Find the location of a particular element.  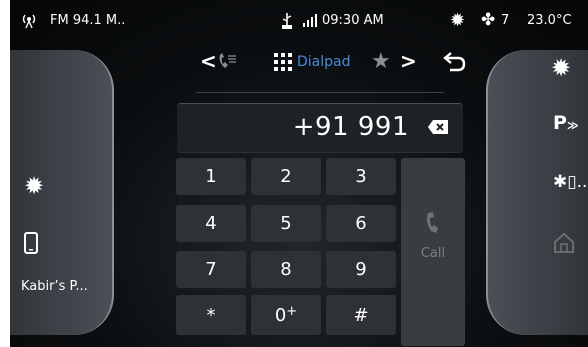

backspace-icon is located at coordinates (438, 129).